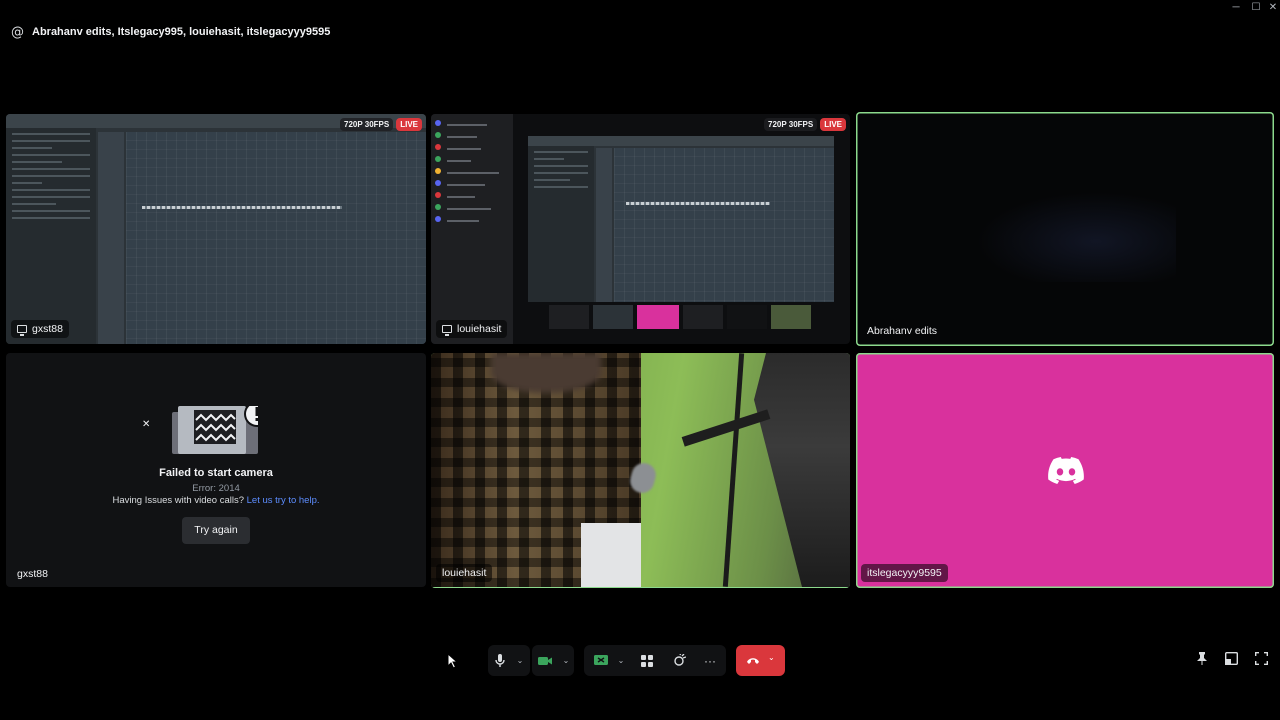  I want to click on participant-name: itslegacyyy9595, so click(904, 573).